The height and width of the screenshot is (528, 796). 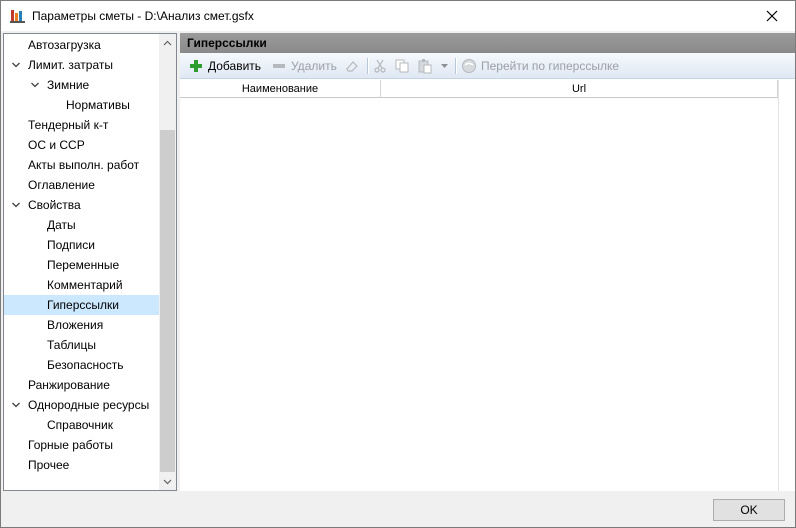 I want to click on tree-item: Тендерный к-т, so click(x=81, y=125).